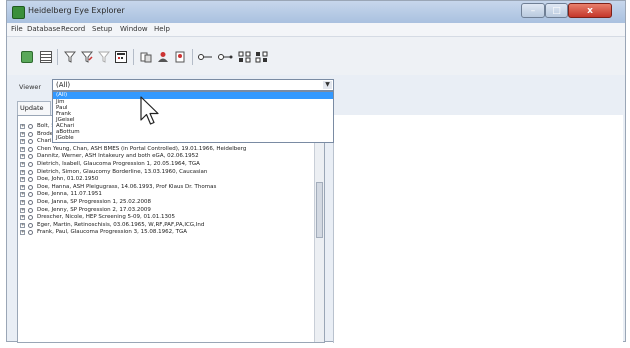  I want to click on tab-update: Update, so click(34, 108).